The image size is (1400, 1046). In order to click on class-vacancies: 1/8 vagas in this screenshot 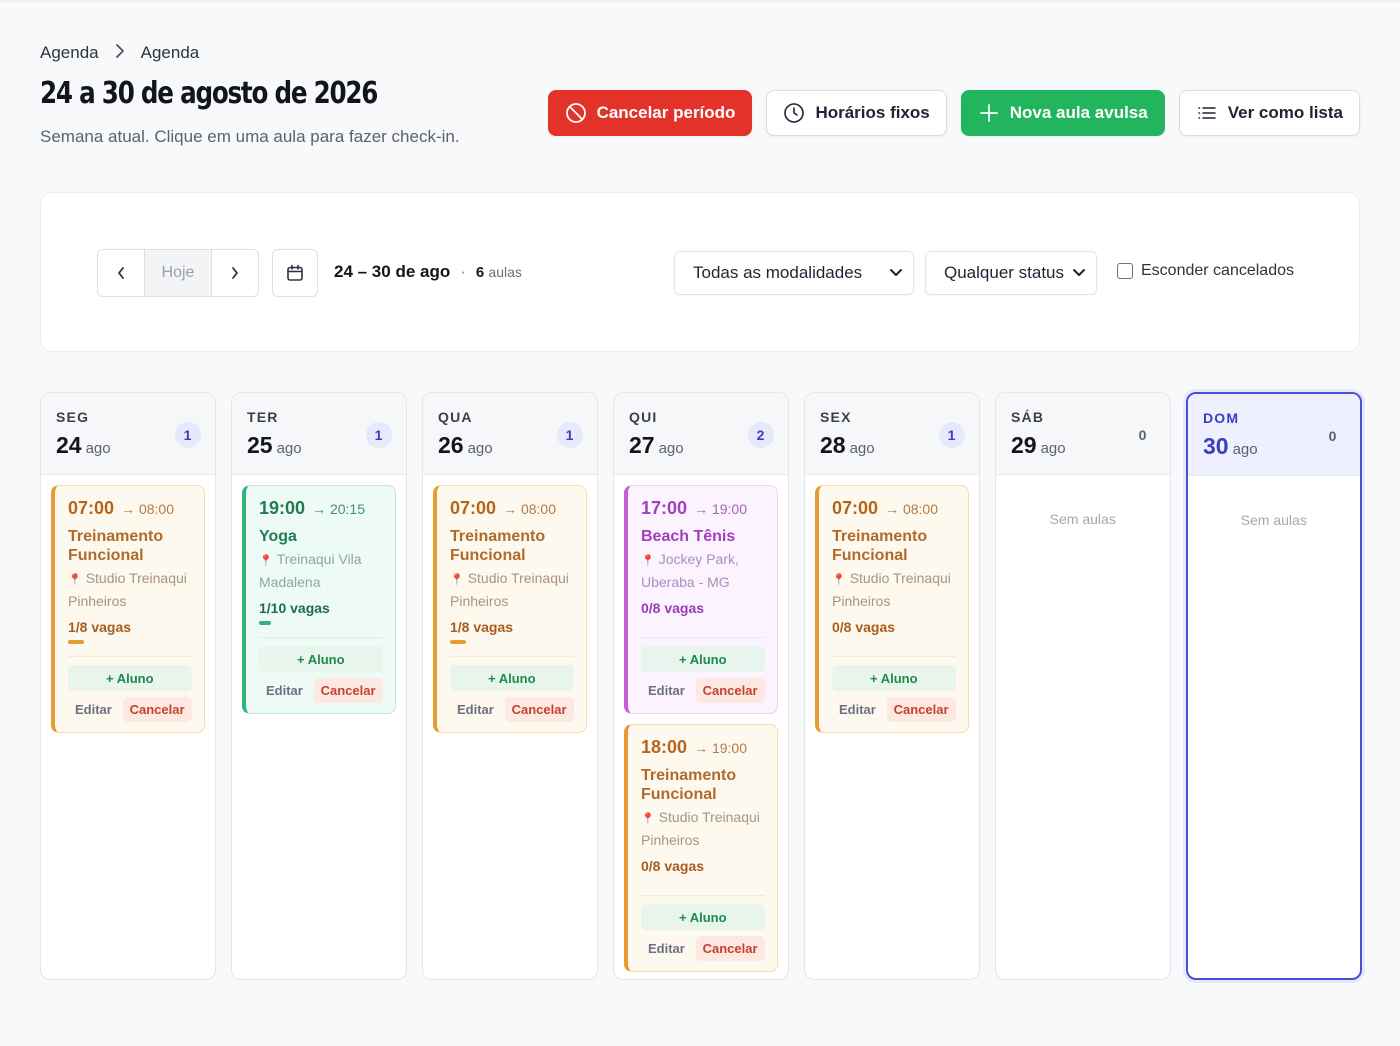, I will do `click(100, 627)`.